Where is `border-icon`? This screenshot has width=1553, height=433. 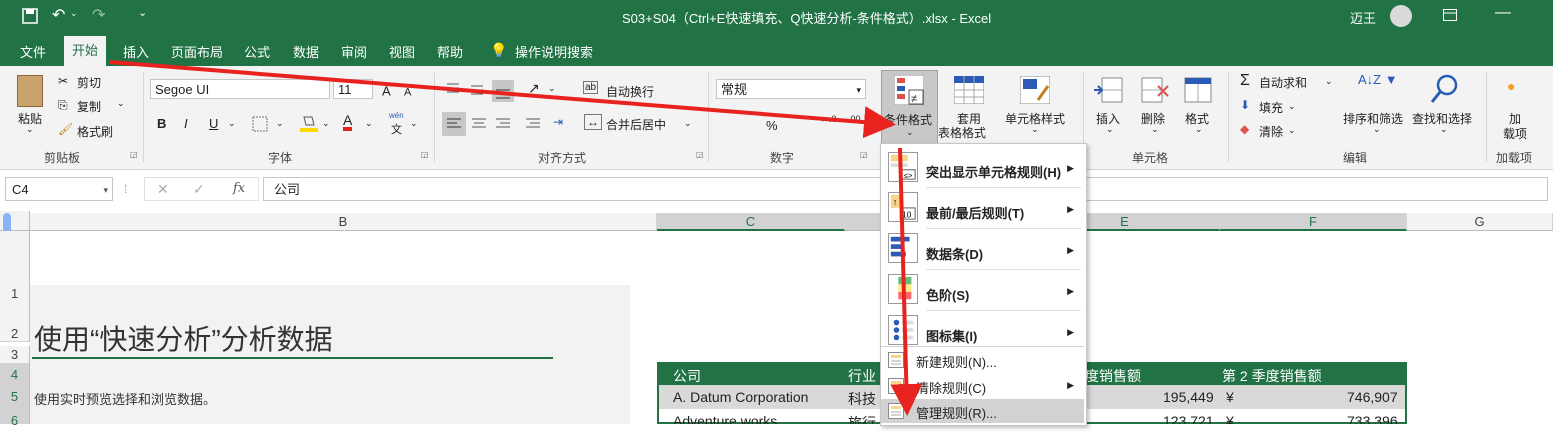
border-icon is located at coordinates (260, 124).